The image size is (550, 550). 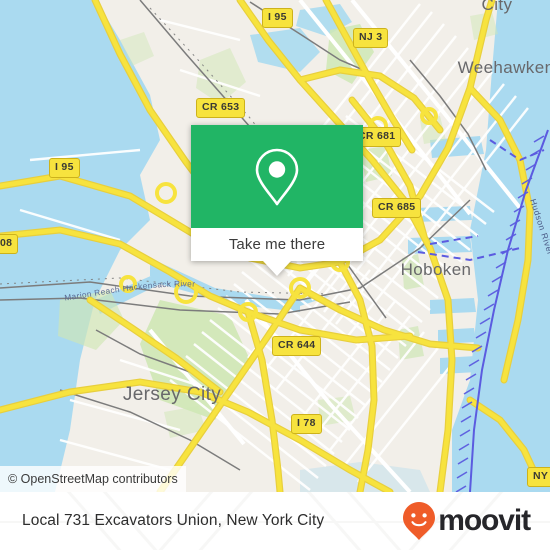 What do you see at coordinates (172, 394) in the screenshot?
I see `map-label-jersey-city: Jersey City` at bounding box center [172, 394].